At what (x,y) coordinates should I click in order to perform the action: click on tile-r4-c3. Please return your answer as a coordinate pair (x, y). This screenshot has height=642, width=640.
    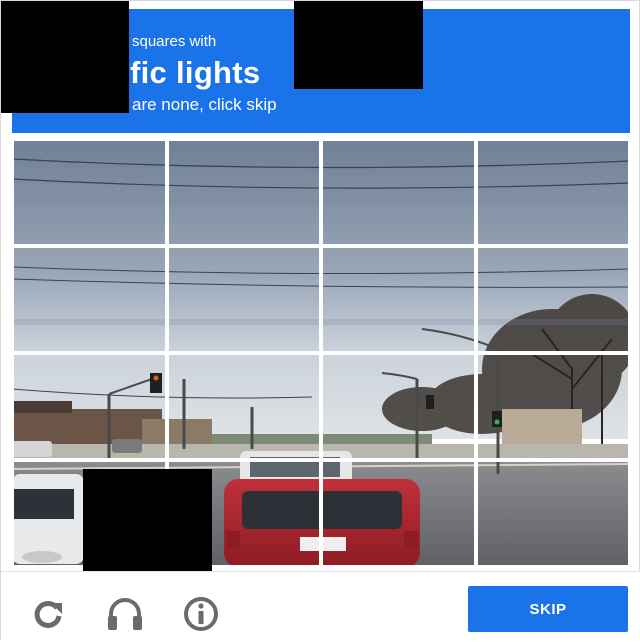
    Looking at the image, I should click on (398, 513).